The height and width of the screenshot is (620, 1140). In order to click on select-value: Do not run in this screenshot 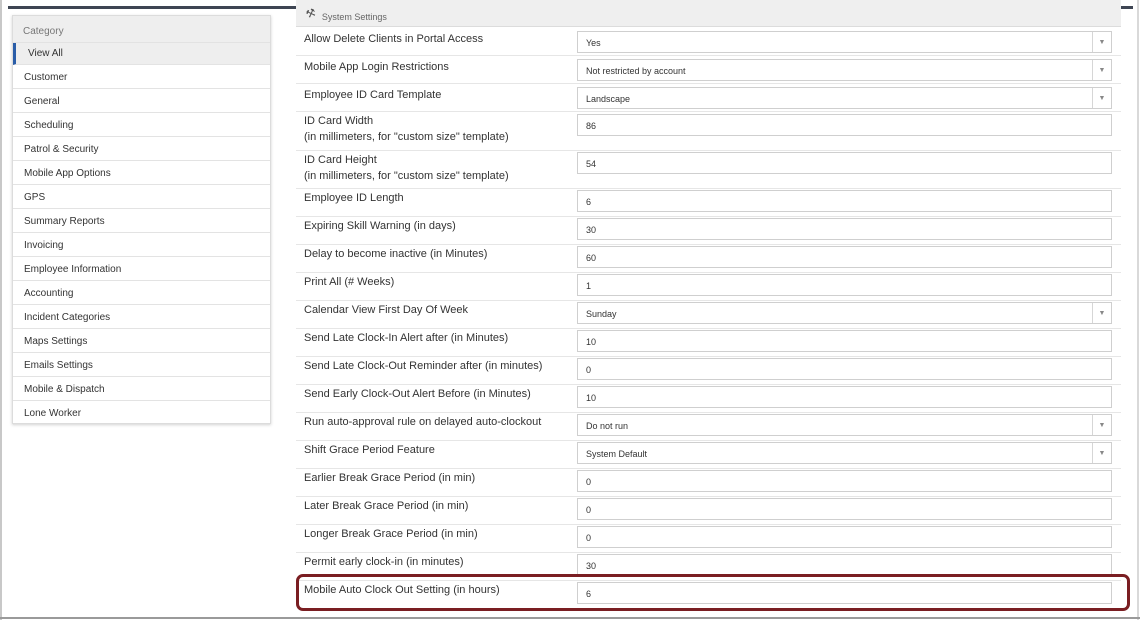, I will do `click(607, 426)`.